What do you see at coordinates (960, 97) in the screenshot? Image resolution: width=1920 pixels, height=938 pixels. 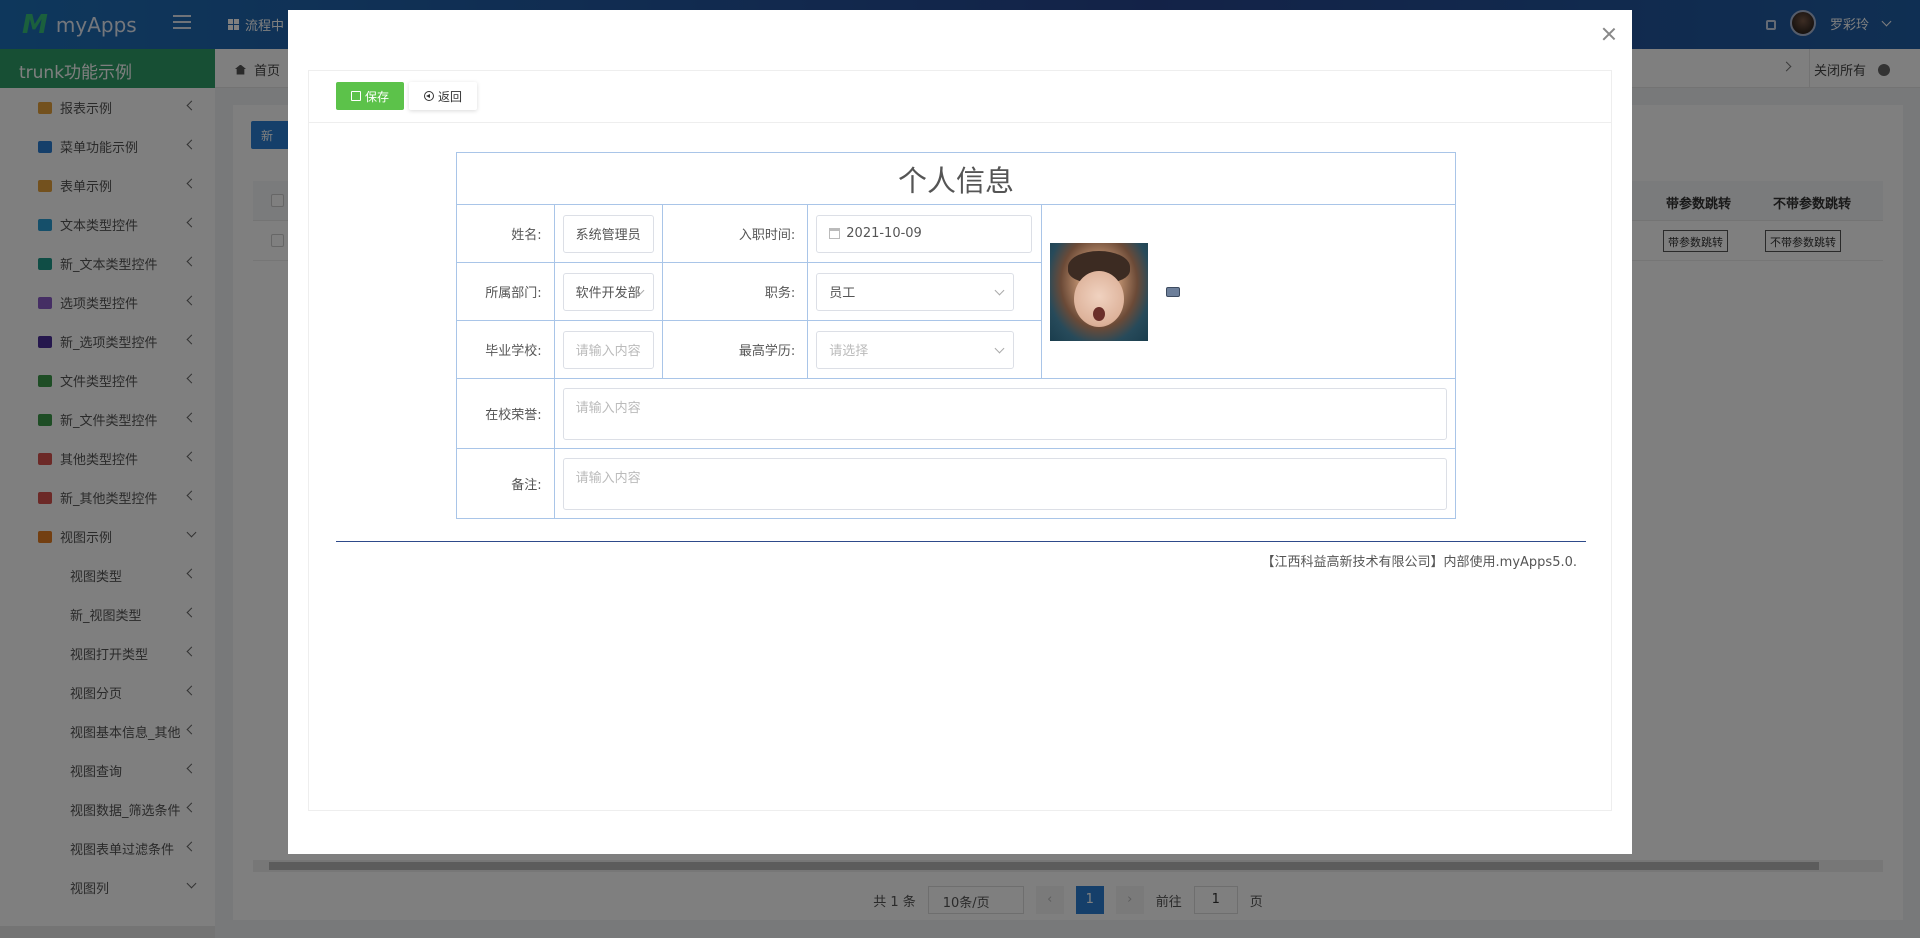 I see `form-toolbar: 保存 返回` at bounding box center [960, 97].